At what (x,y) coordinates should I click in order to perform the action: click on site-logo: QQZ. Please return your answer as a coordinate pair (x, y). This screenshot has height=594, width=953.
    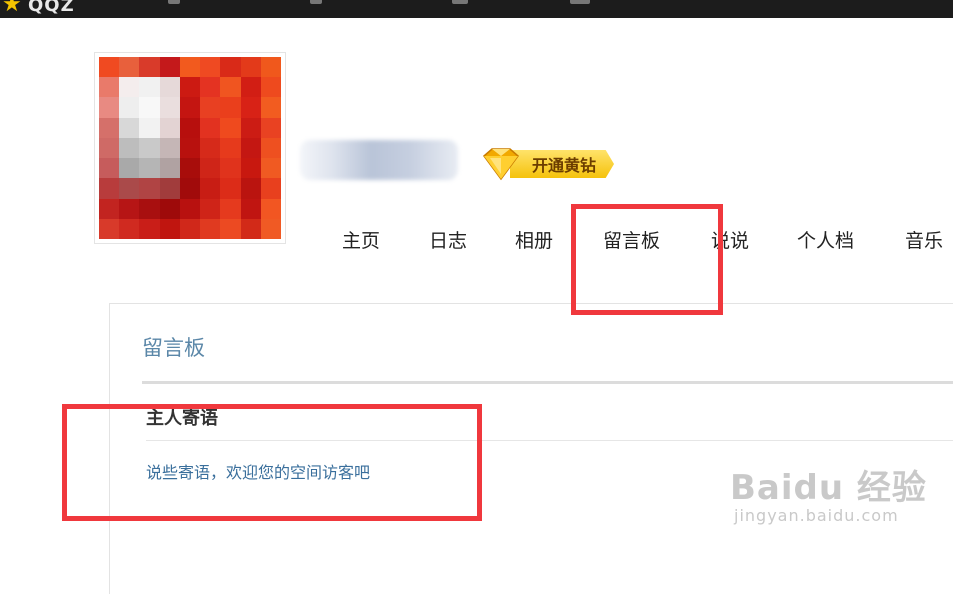
    Looking at the image, I should click on (51, 8).